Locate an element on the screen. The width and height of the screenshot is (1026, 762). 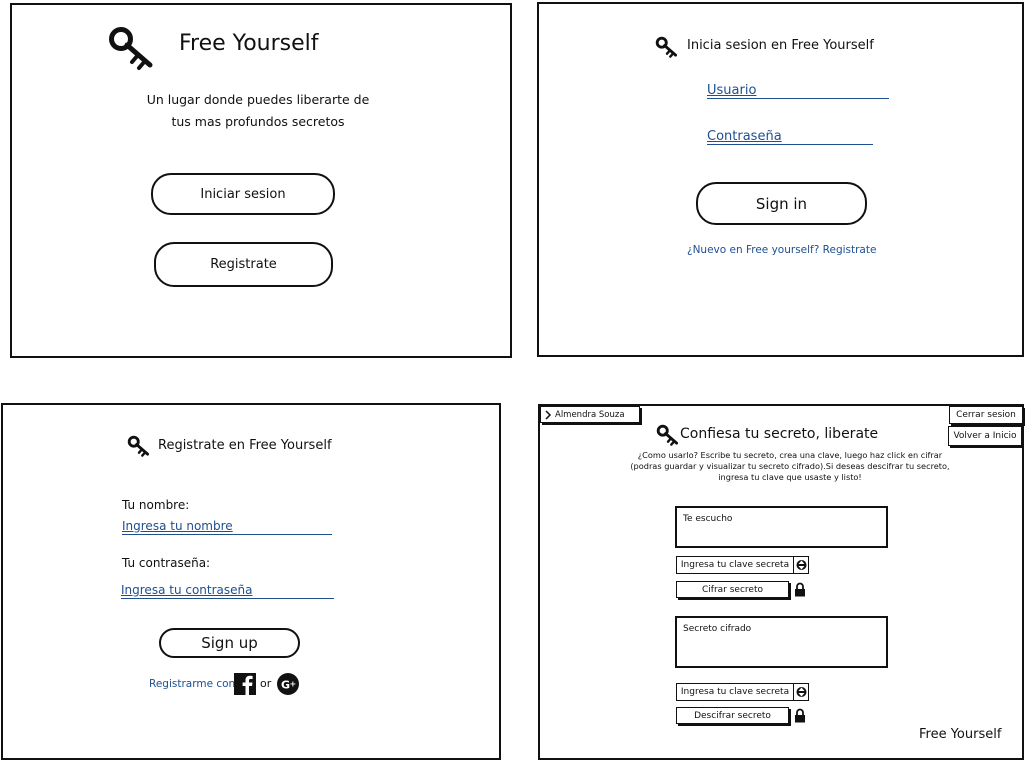
login-title: Inicia sesion en Free Yourself is located at coordinates (780, 45).